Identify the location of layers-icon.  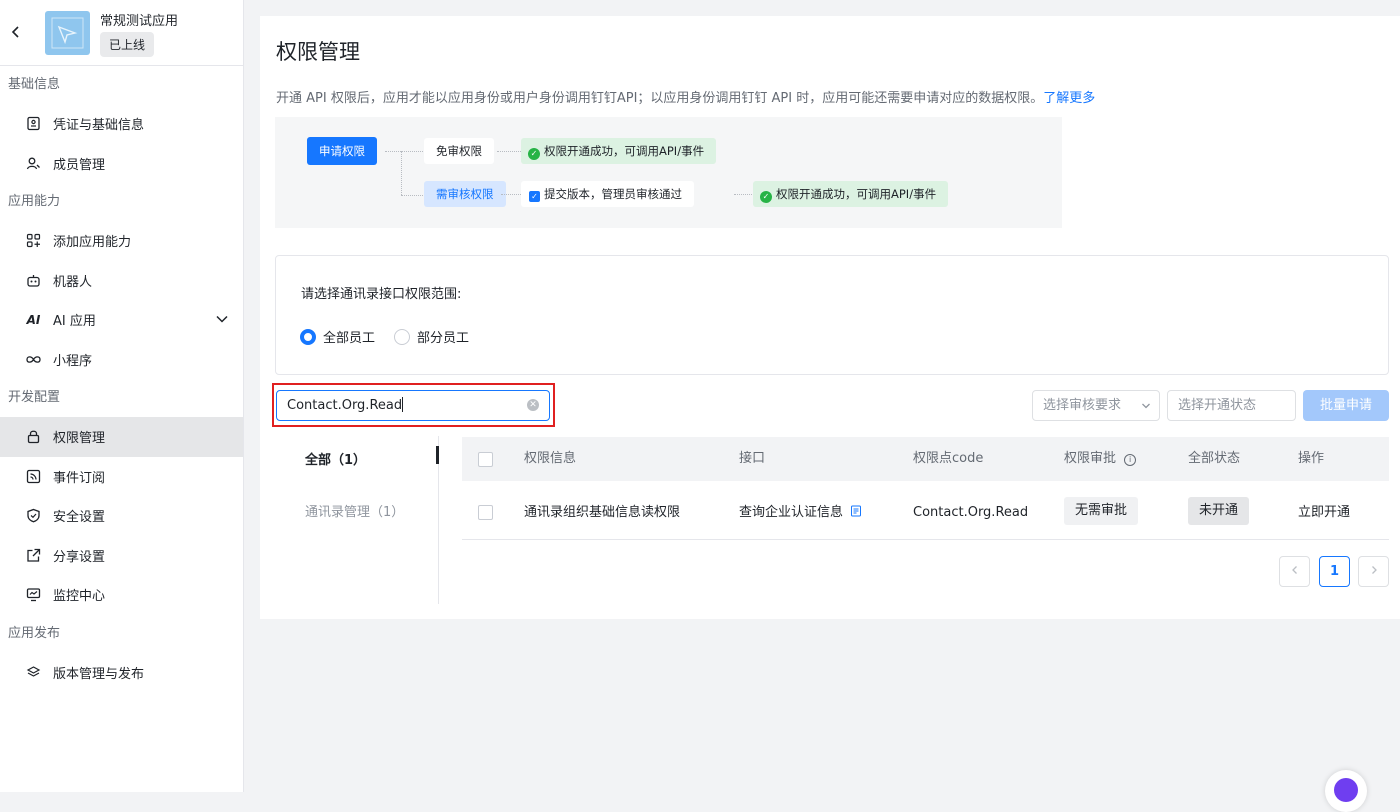
(33, 672).